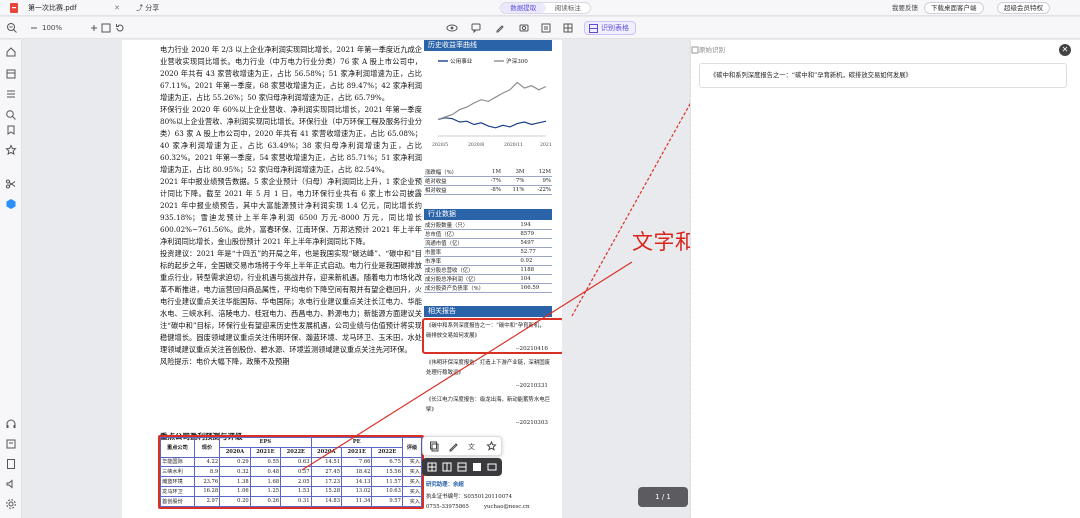 The image size is (1080, 518). Describe the element at coordinates (1065, 50) in the screenshot. I see `close-panel-icon: ✕` at that location.